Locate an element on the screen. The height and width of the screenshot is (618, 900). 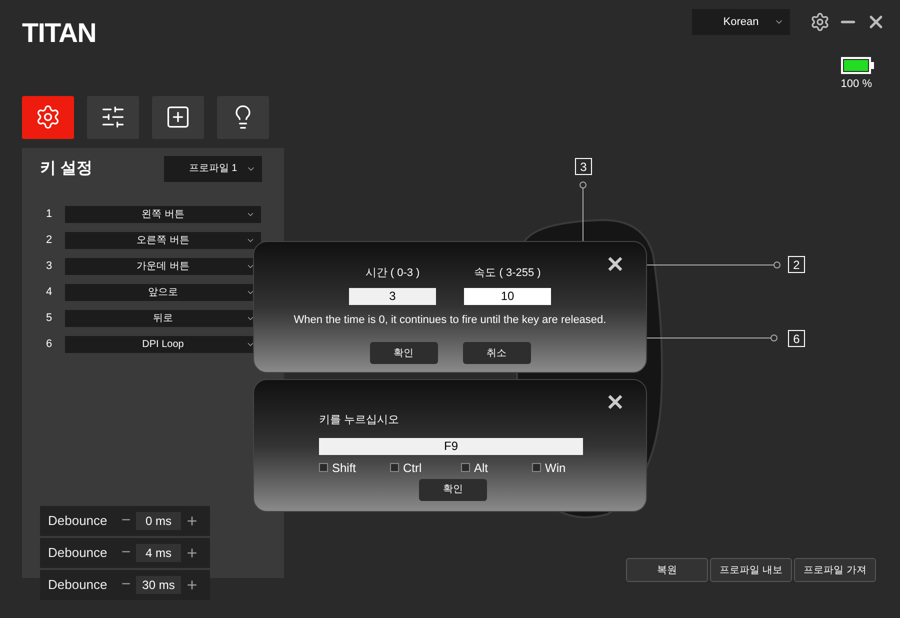
modifier-checkbox: Ctrl is located at coordinates (425, 467).